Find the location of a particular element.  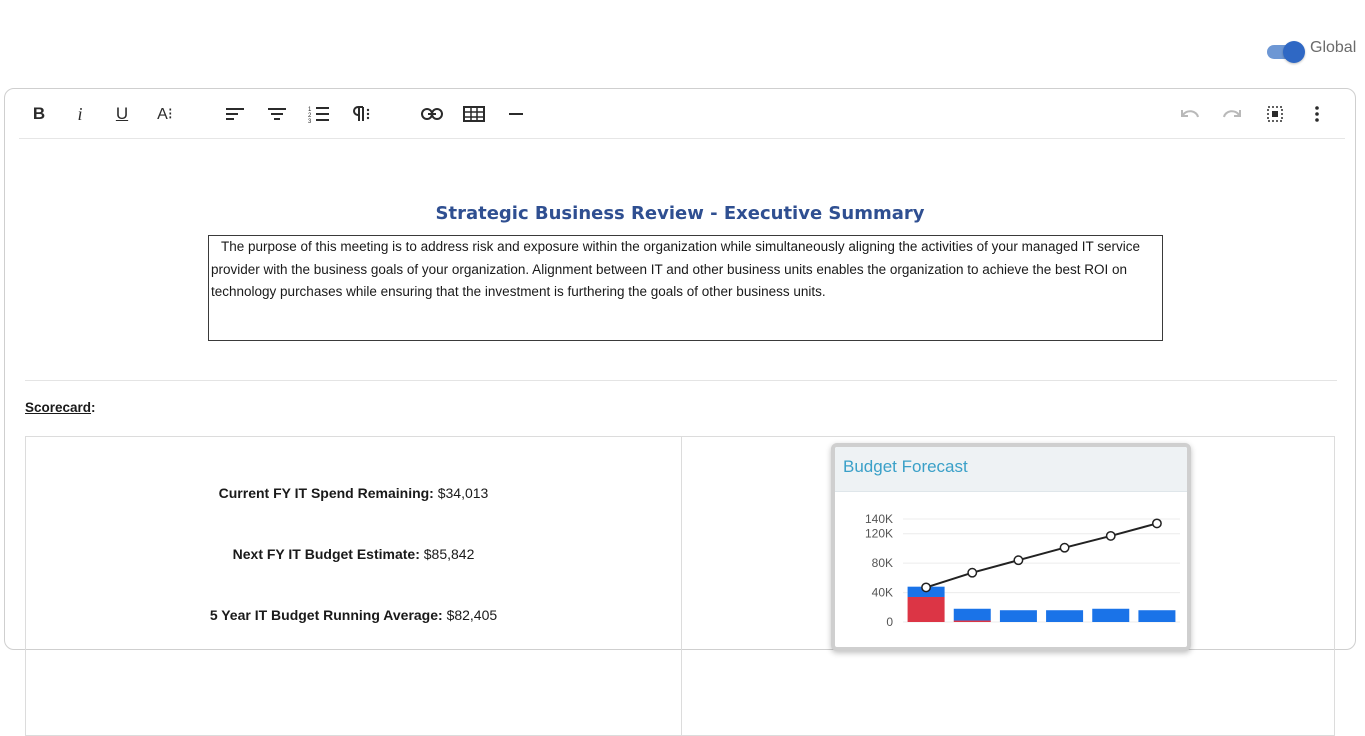

underline-button: U is located at coordinates (122, 114).